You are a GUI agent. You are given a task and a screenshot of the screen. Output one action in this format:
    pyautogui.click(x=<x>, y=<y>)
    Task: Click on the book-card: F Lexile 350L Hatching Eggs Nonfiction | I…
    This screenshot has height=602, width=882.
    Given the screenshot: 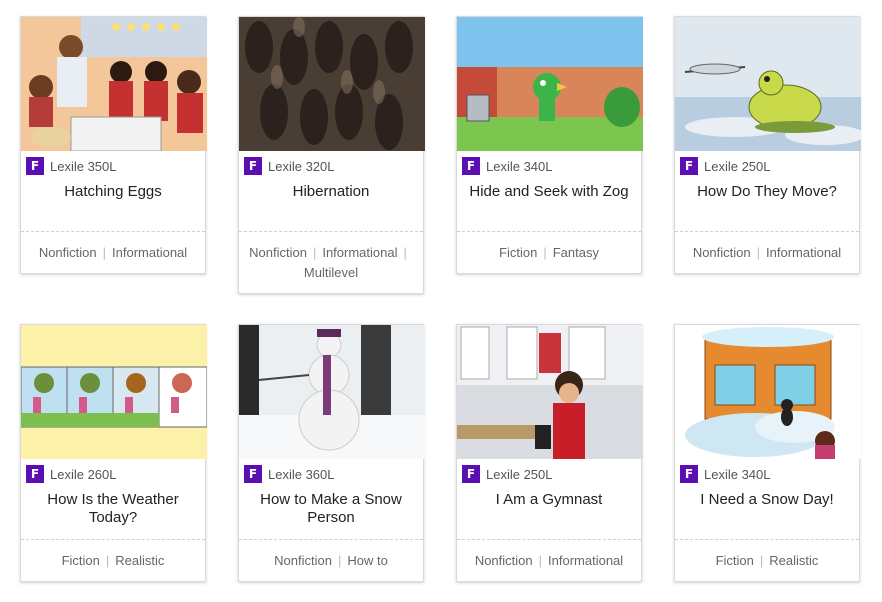 What is the action you would take?
    pyautogui.click(x=113, y=145)
    